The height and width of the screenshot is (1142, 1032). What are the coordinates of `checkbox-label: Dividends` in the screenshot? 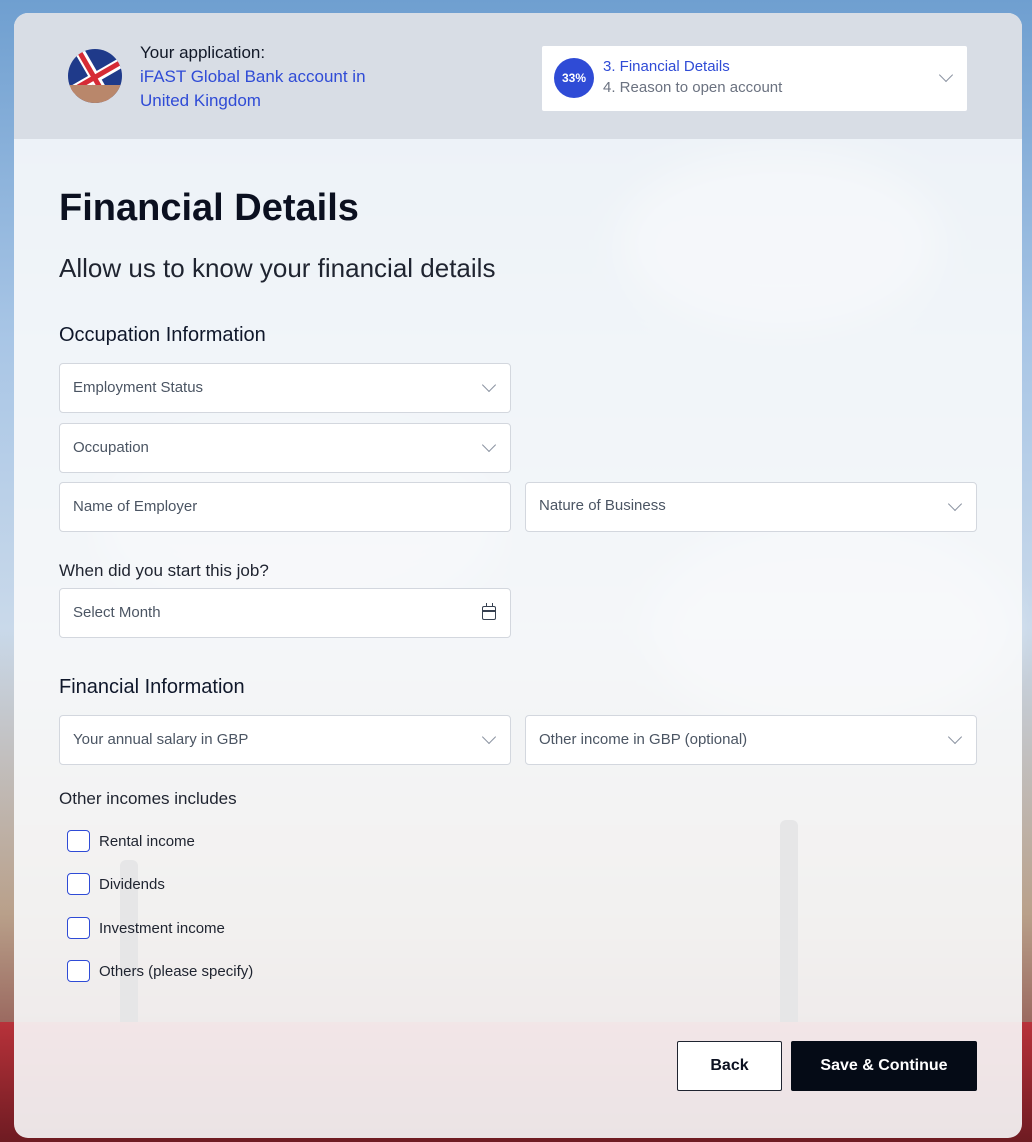 It's located at (132, 884).